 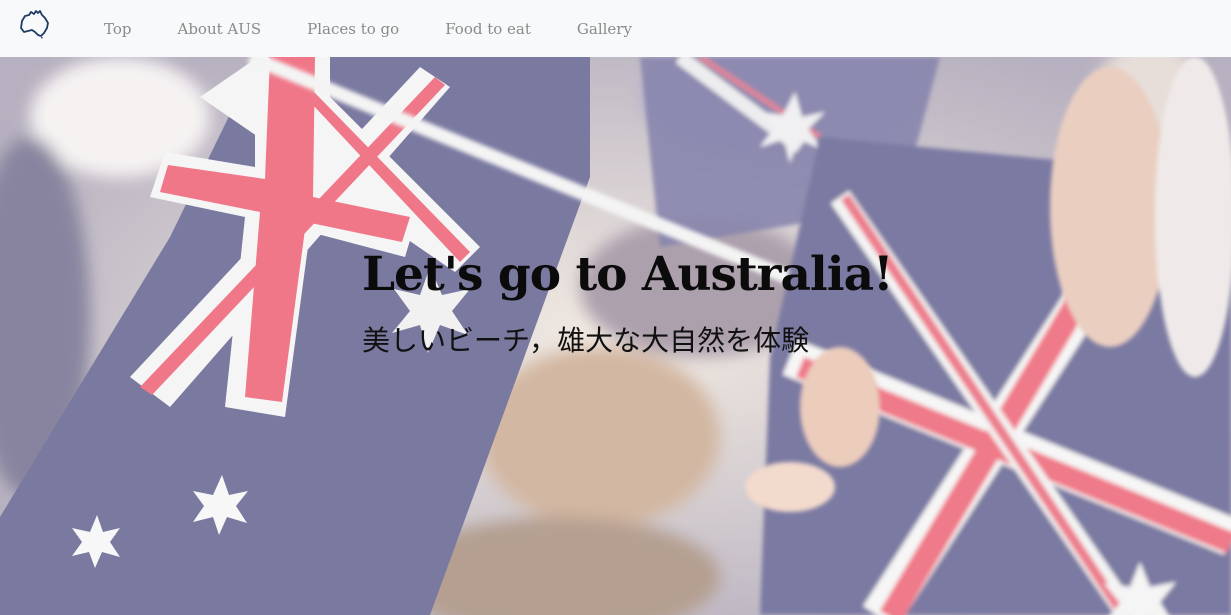 I want to click on nav-link-top: Top, so click(x=117, y=29).